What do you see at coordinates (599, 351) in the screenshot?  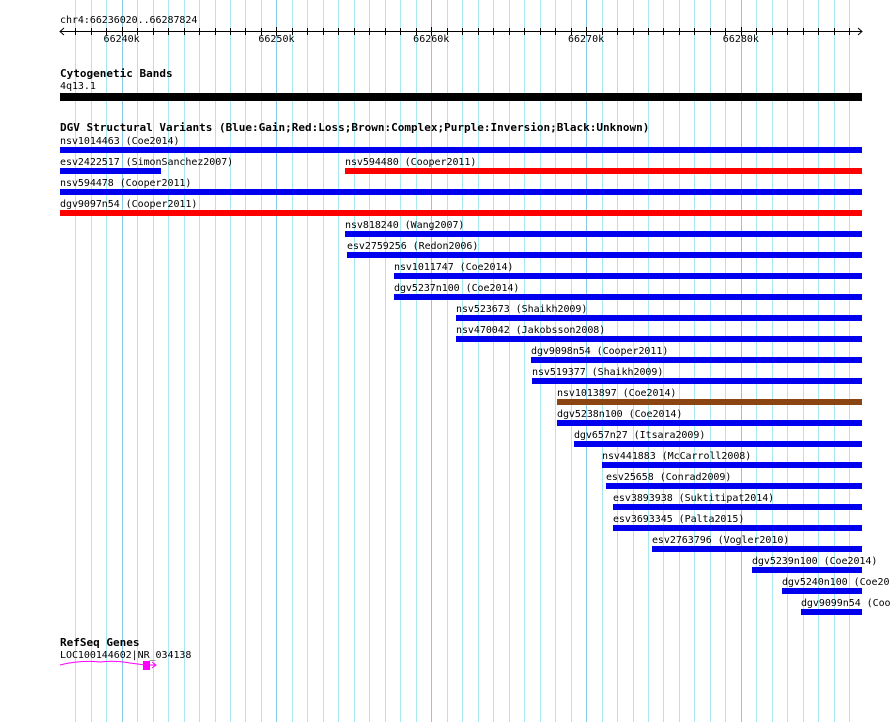 I see `variant-label: dgv9098n54 (Cooper2011)` at bounding box center [599, 351].